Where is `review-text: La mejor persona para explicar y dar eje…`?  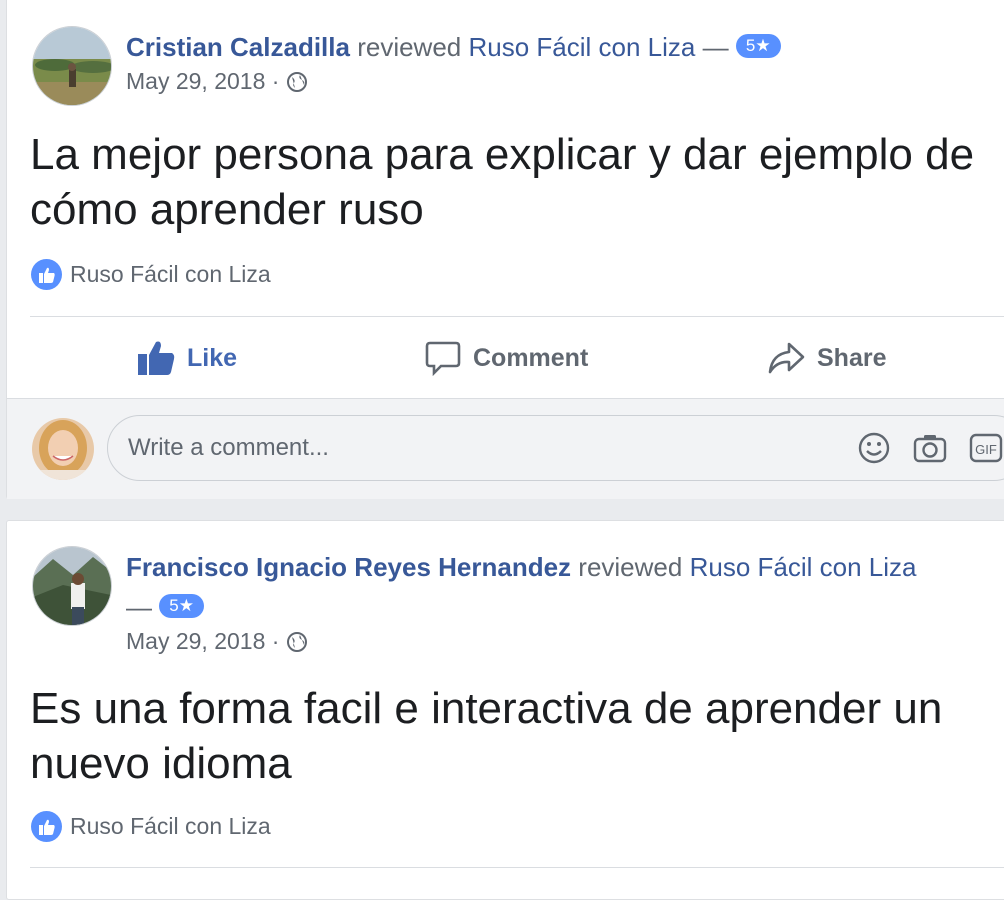
review-text: La mejor persona para explicar y dar eje… is located at coordinates (502, 182).